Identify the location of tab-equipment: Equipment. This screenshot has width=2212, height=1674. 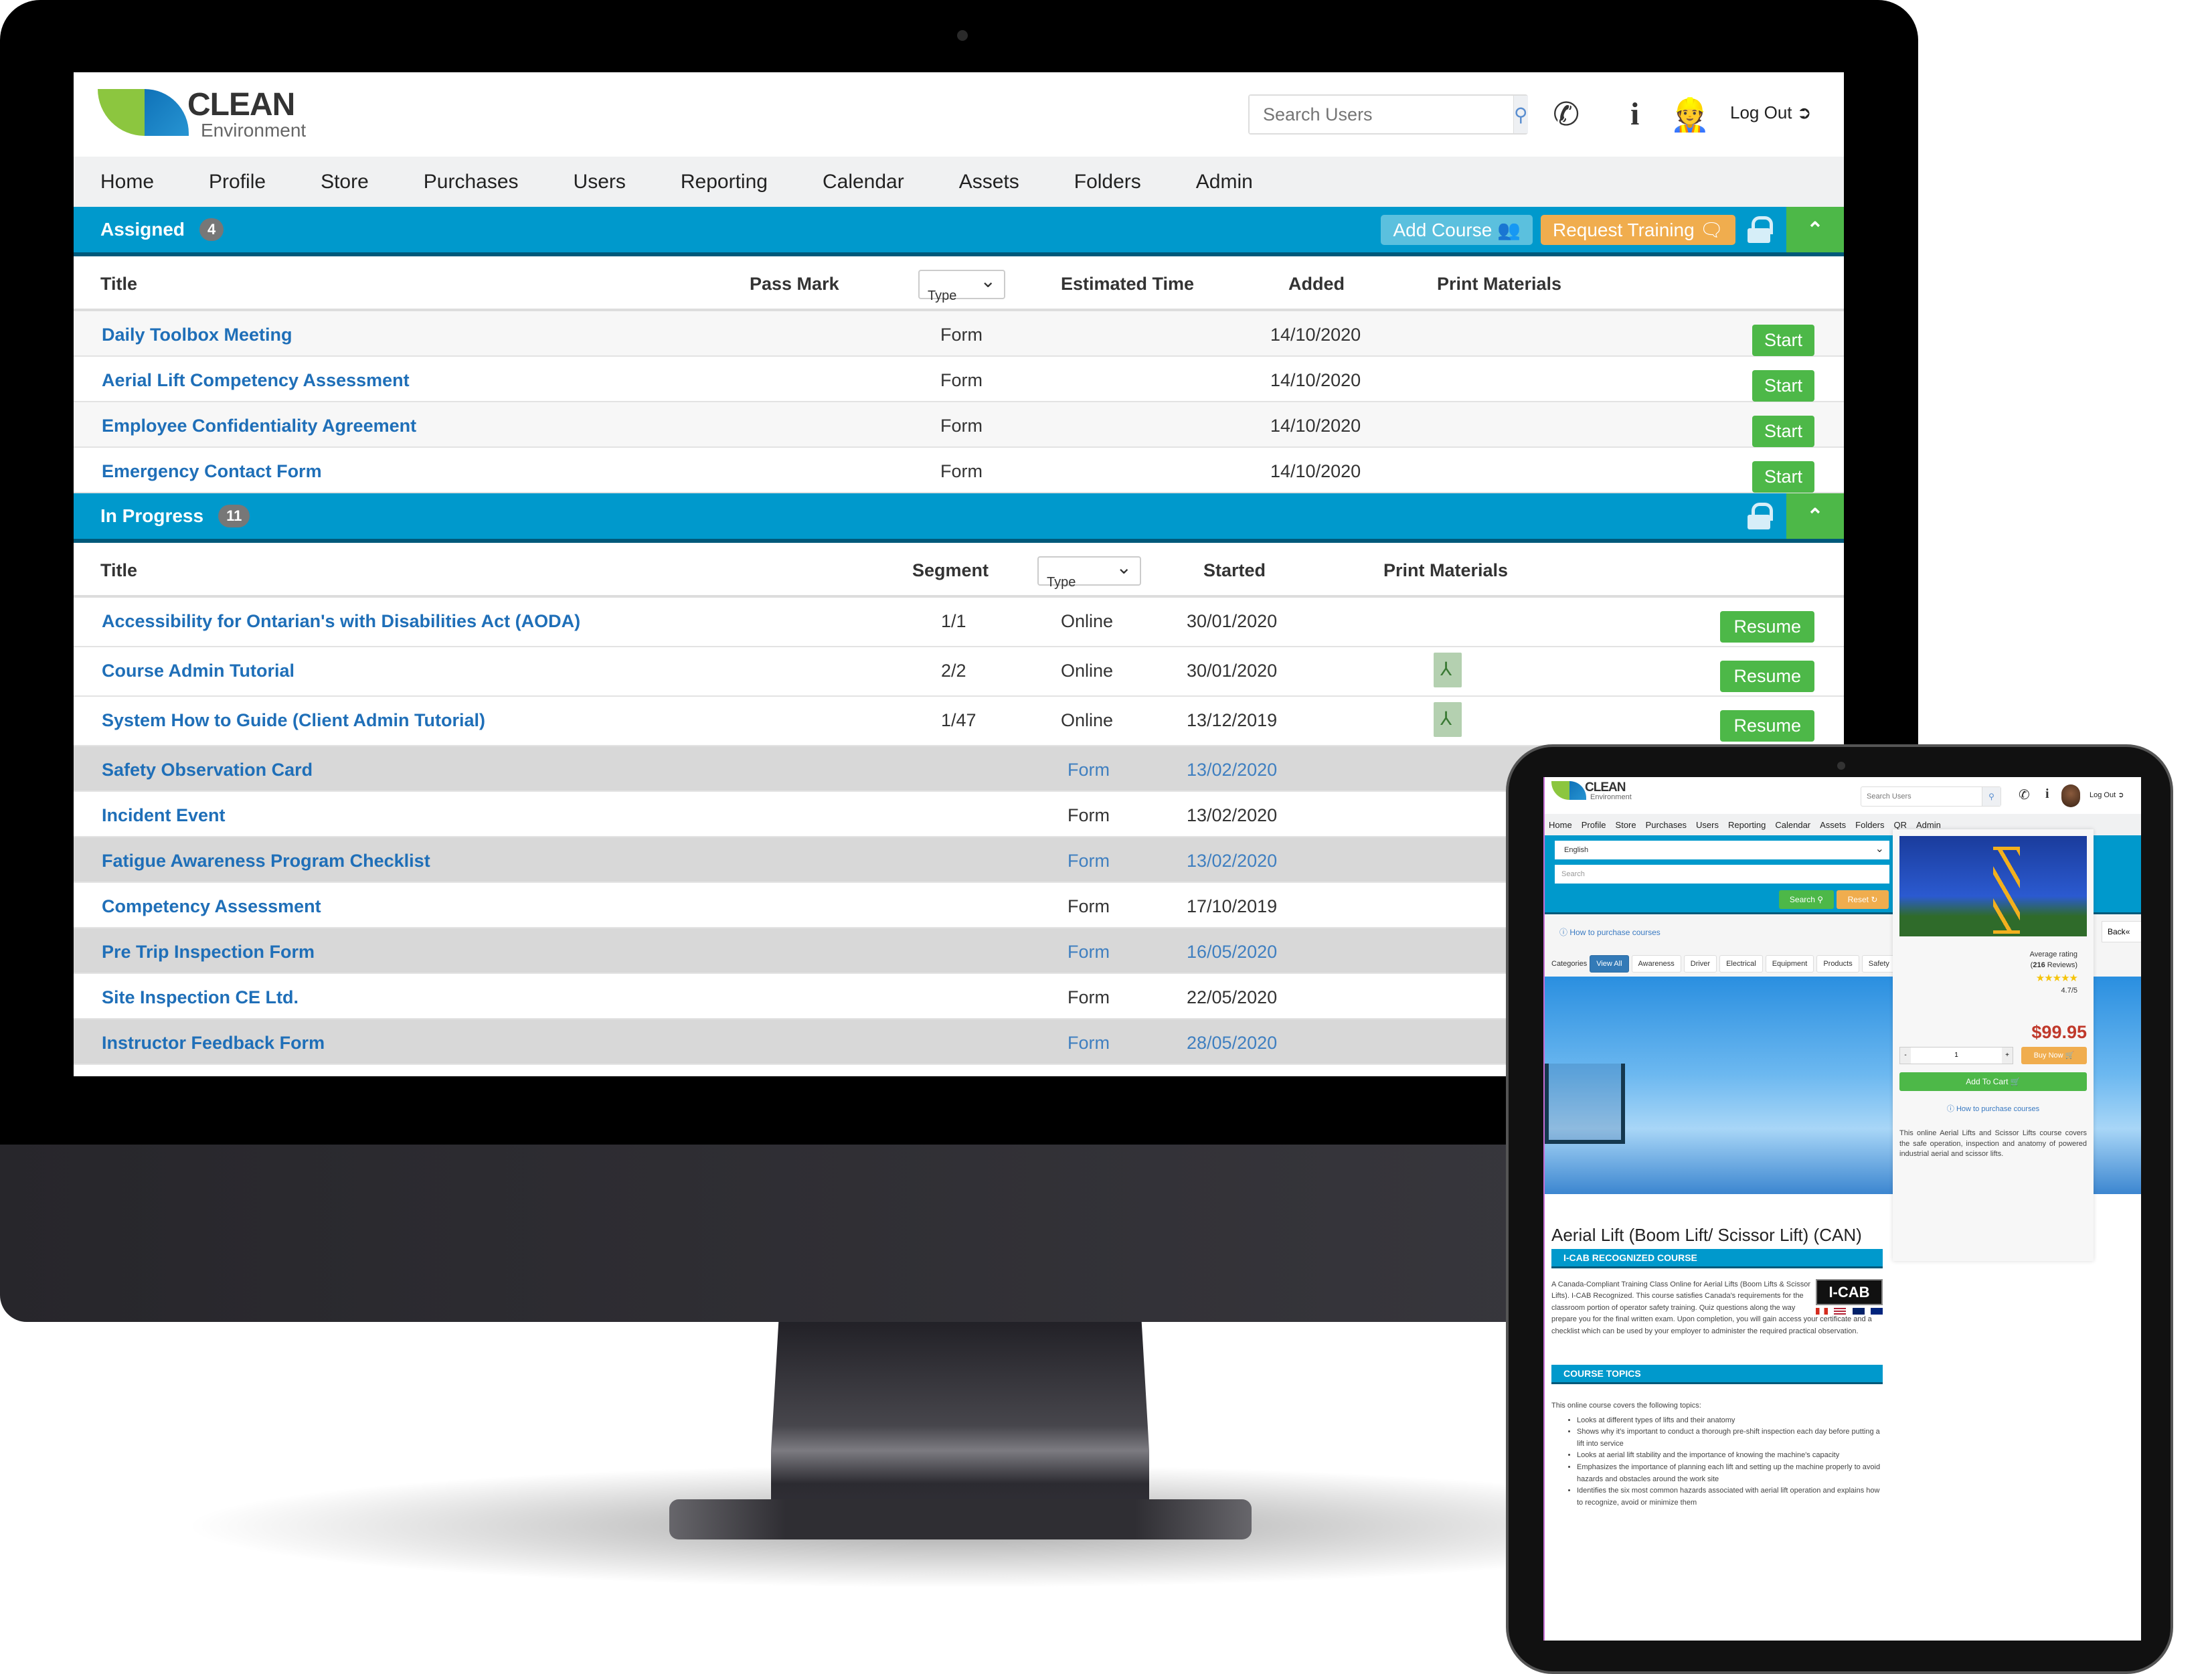
(1790, 964).